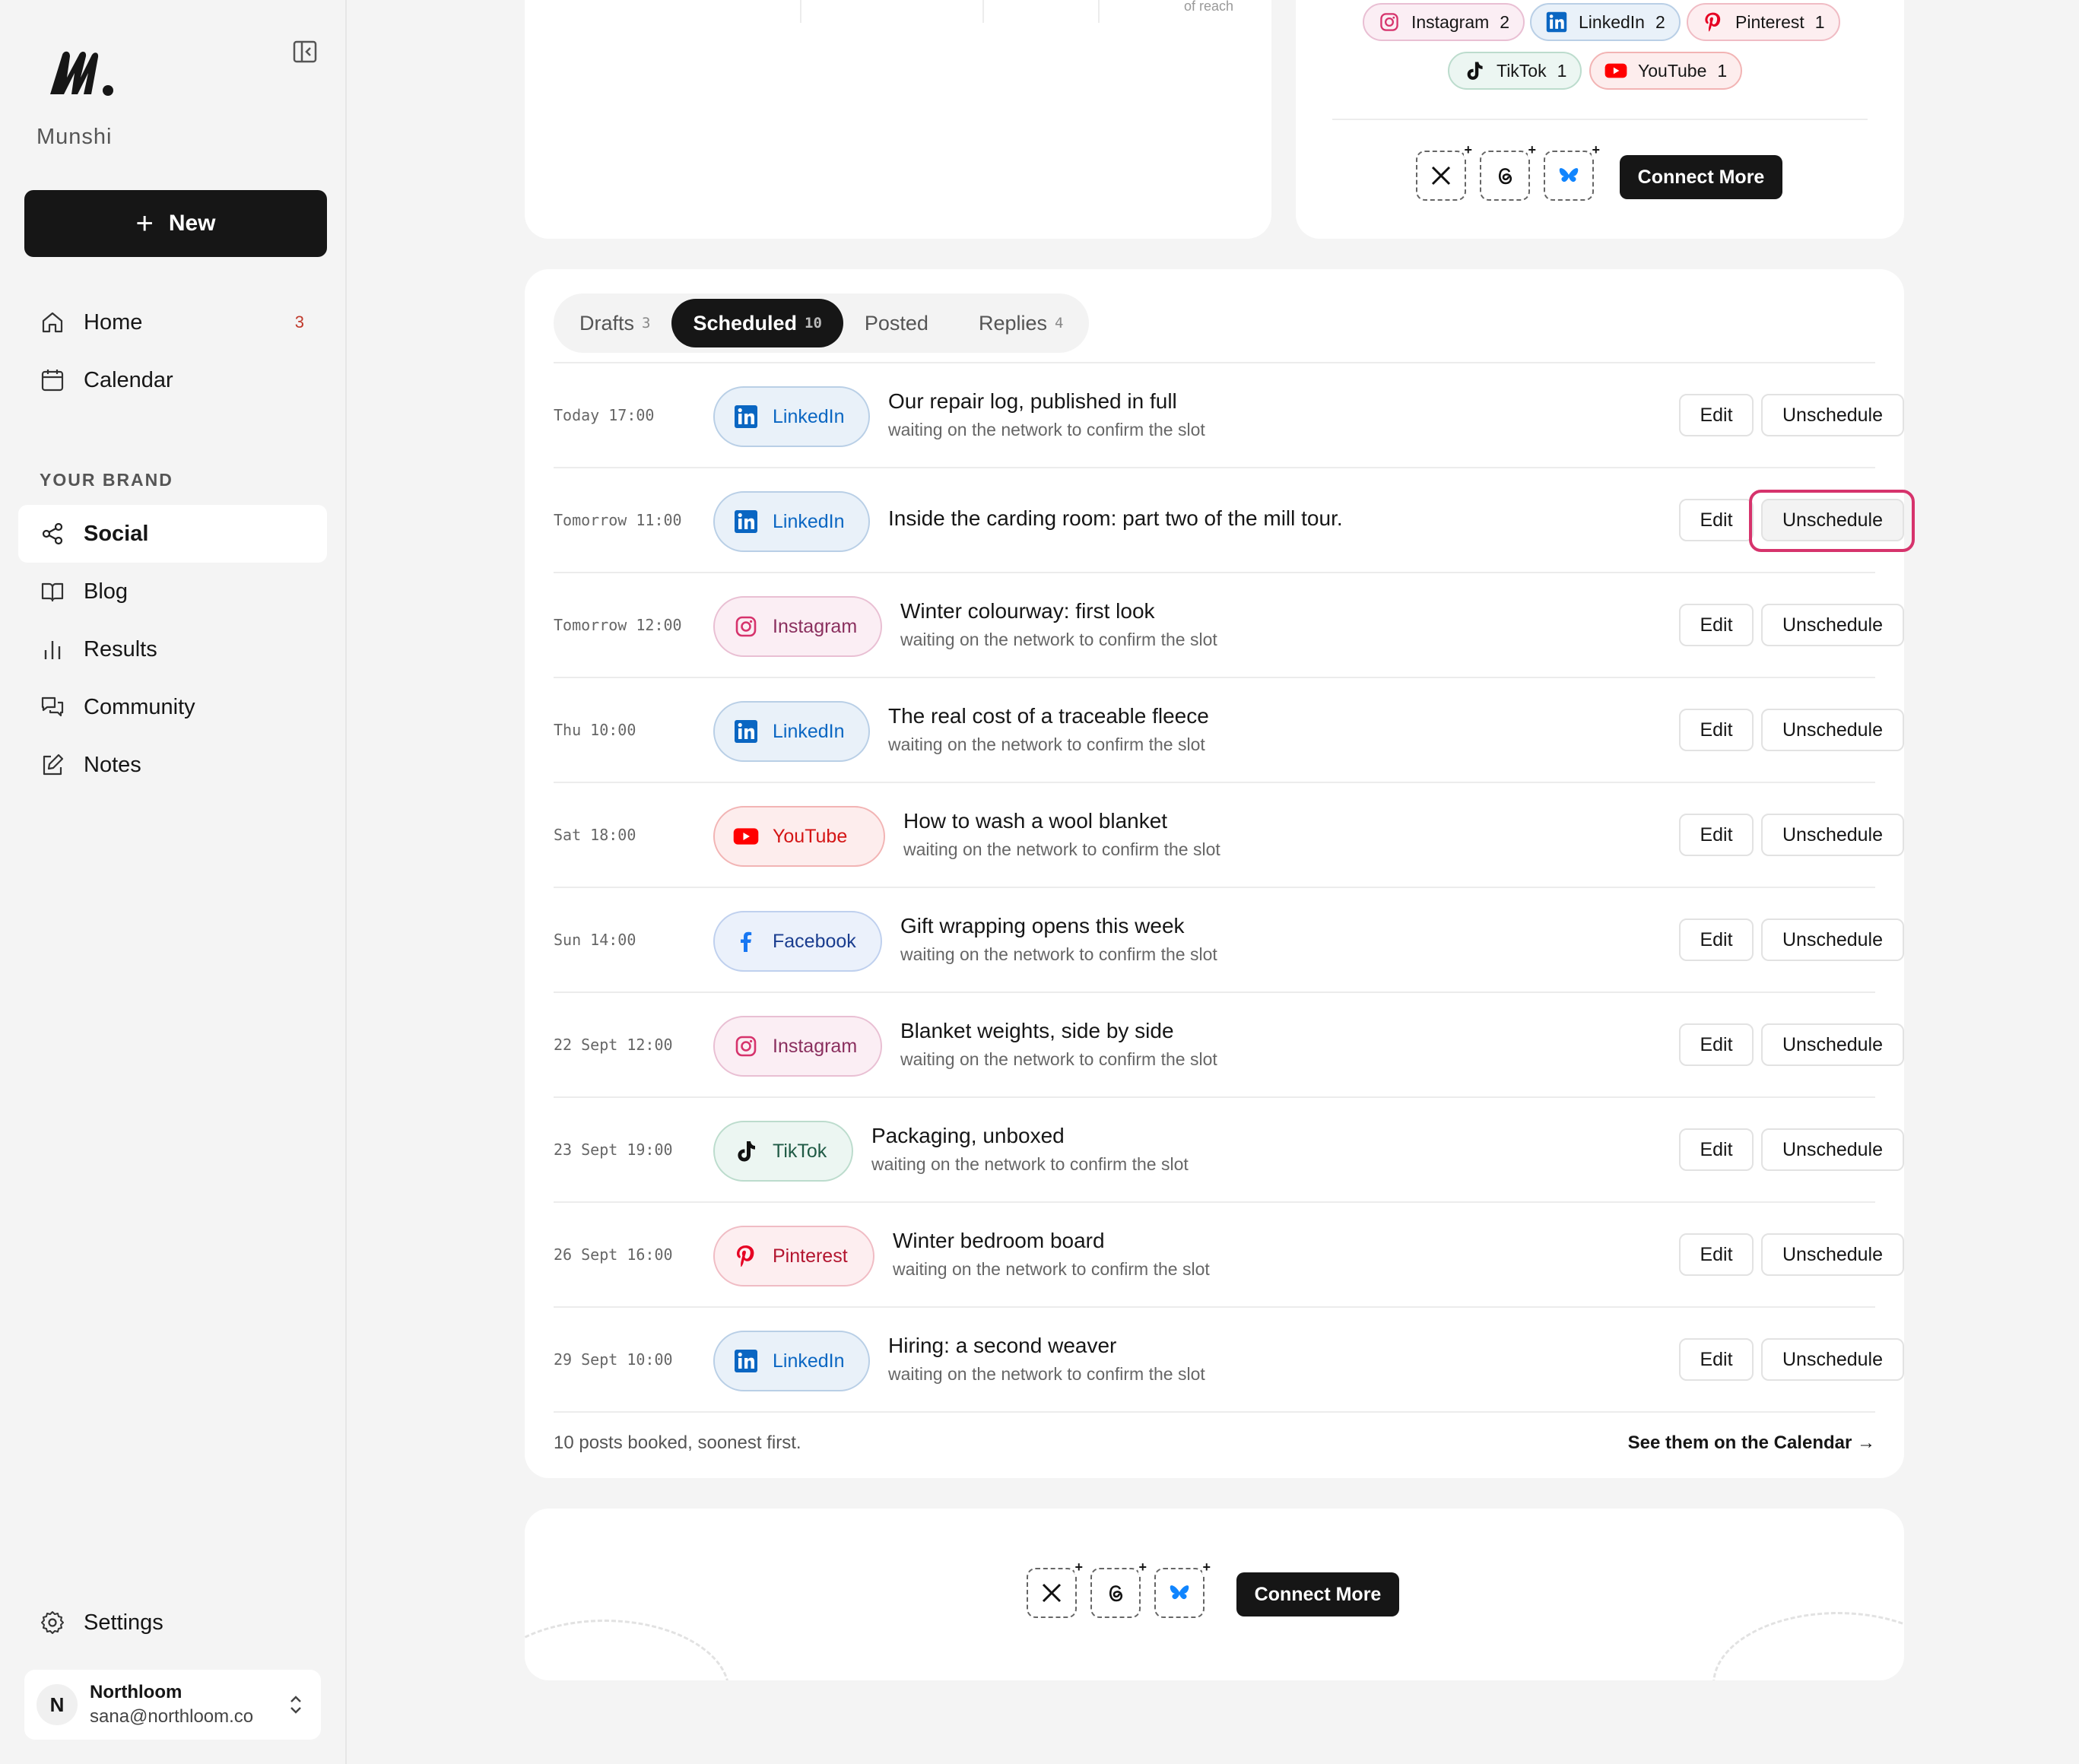  Describe the element at coordinates (172, 707) in the screenshot. I see `sidebar-item-community: Community` at that location.